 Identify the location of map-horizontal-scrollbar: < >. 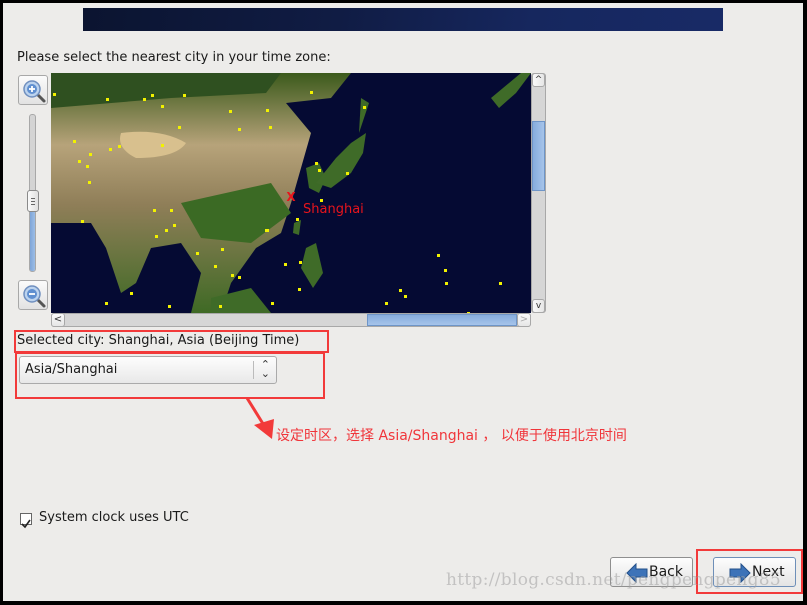
(291, 320).